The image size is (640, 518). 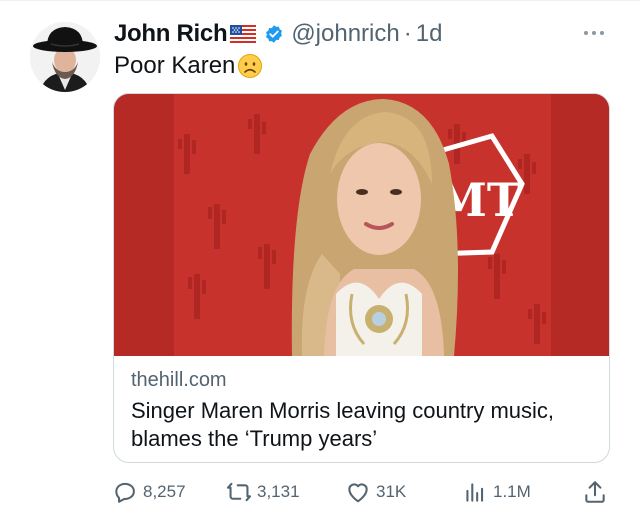 What do you see at coordinates (594, 32) in the screenshot?
I see `more-options-icon` at bounding box center [594, 32].